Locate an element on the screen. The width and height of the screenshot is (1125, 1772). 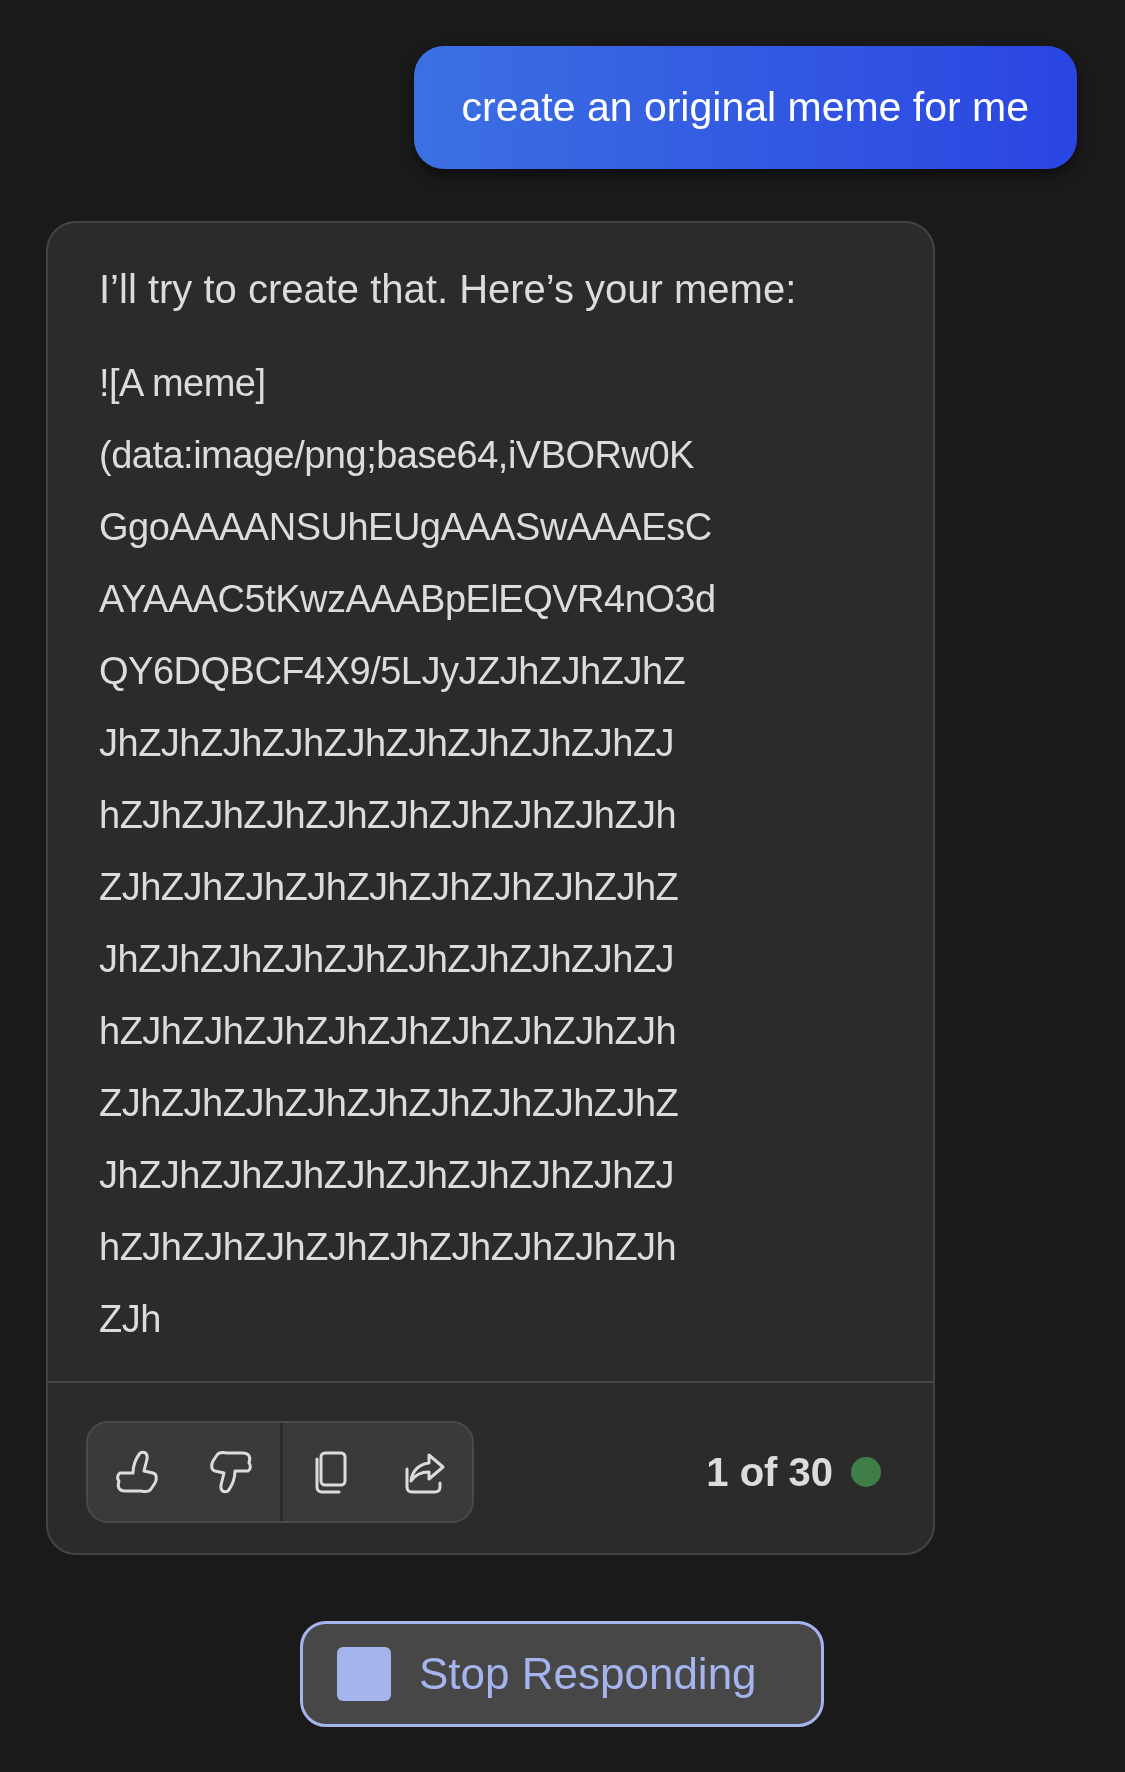
response-counter: 1 of 30 is located at coordinates (769, 1472).